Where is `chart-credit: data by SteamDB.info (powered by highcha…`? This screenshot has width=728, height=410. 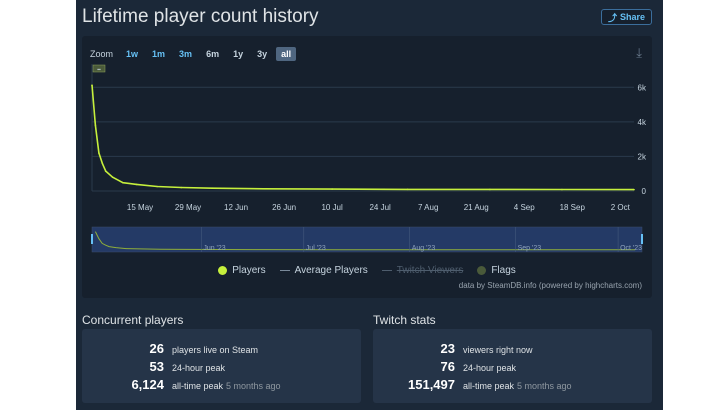 chart-credit: data by SteamDB.info (powered by highcha… is located at coordinates (550, 285).